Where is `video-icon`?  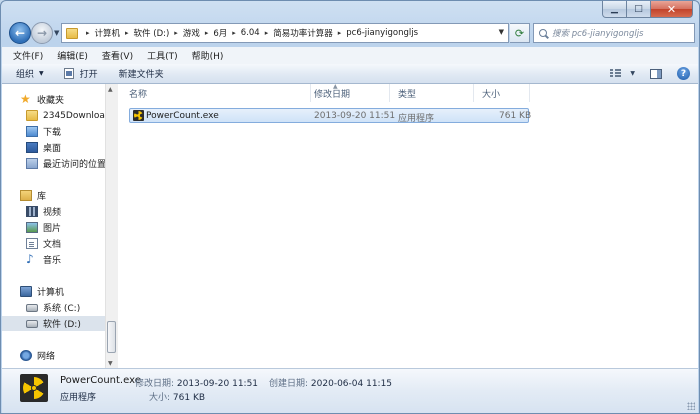 video-icon is located at coordinates (32, 211).